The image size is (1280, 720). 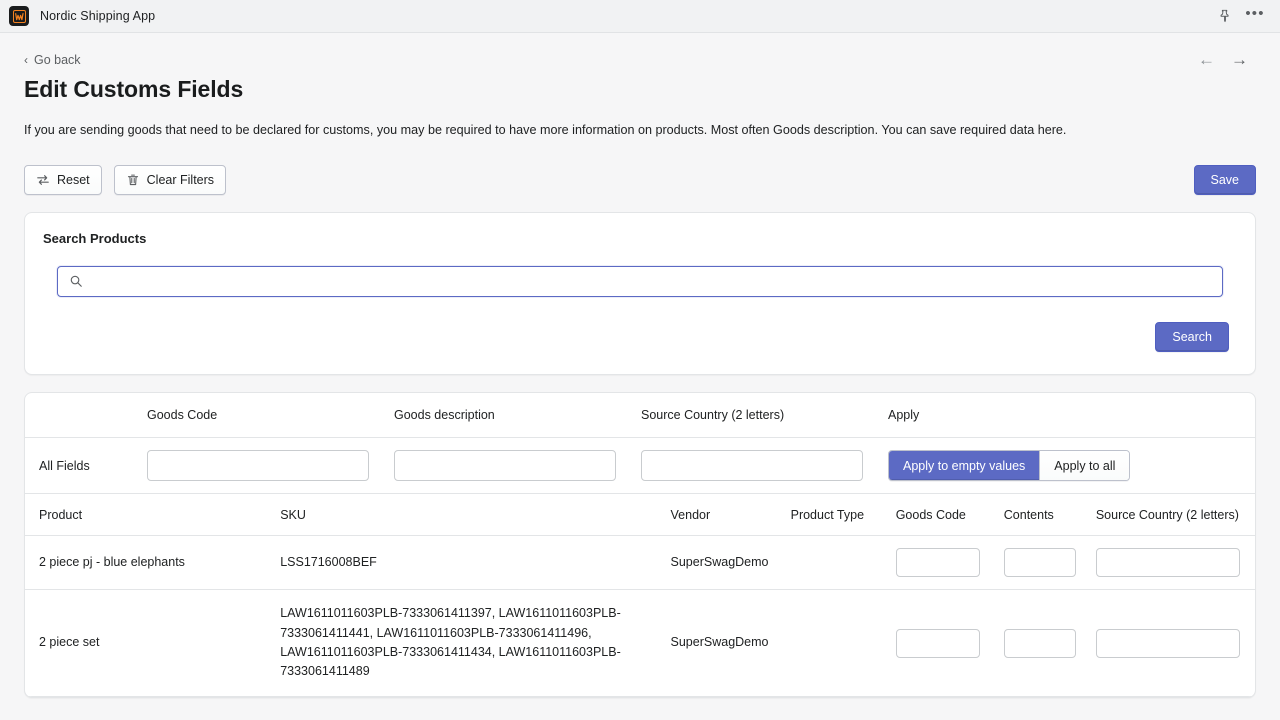 I want to click on go-back-label: Go back, so click(x=57, y=59).